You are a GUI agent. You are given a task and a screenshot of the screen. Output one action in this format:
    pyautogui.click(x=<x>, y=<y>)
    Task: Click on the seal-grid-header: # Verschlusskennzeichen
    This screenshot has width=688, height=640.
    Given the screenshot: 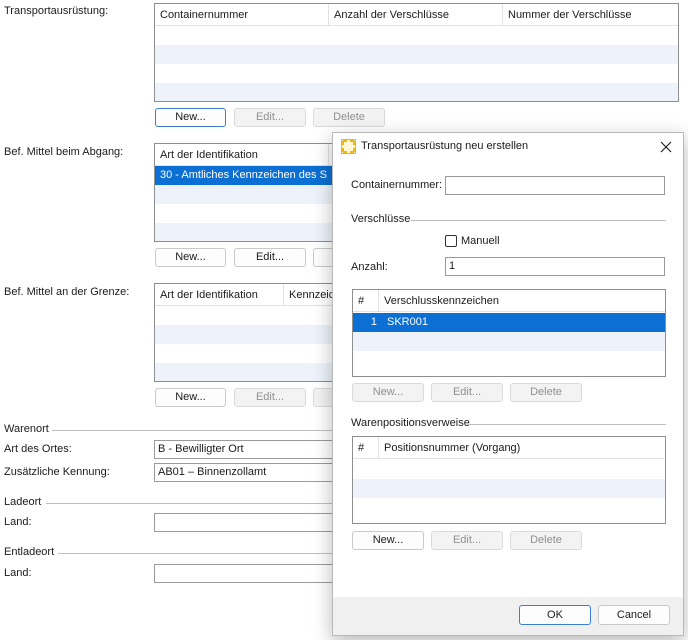 What is the action you would take?
    pyautogui.click(x=509, y=301)
    